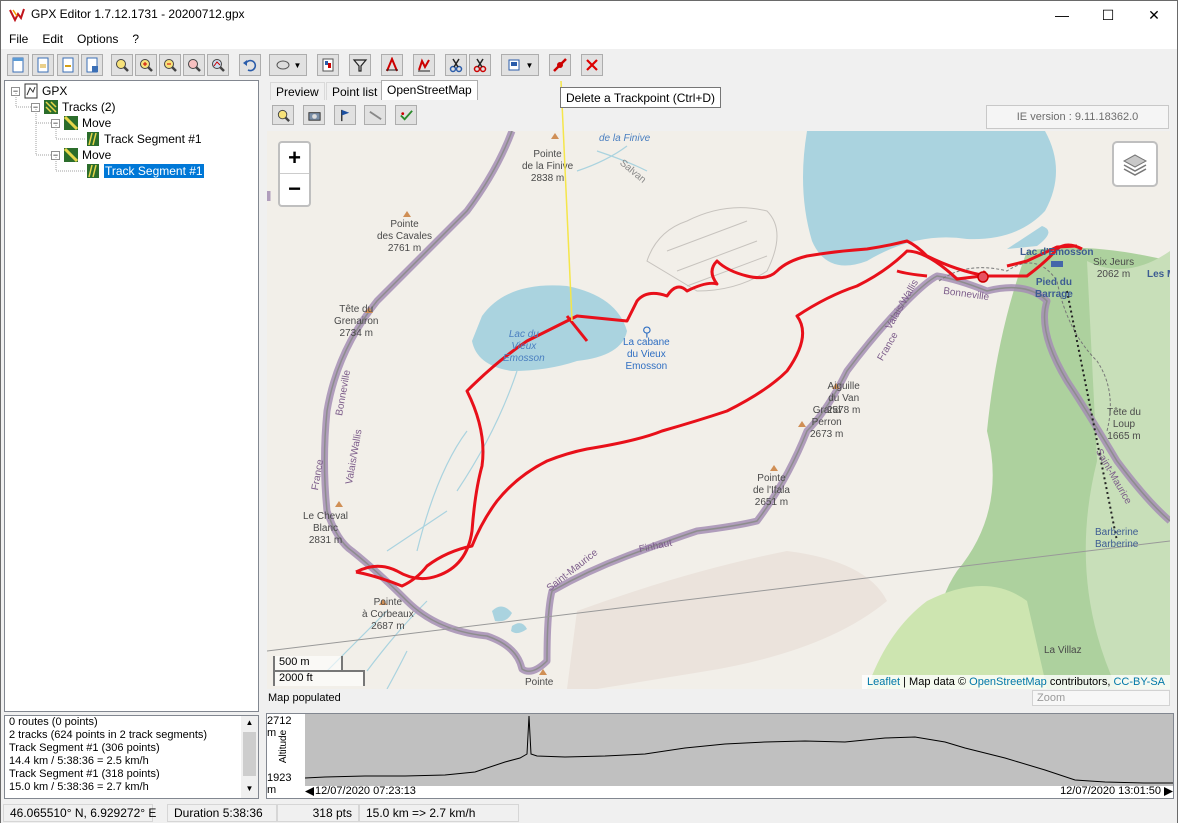 This screenshot has width=1178, height=823. Describe the element at coordinates (345, 115) in the screenshot. I see `waypoint-button` at that location.